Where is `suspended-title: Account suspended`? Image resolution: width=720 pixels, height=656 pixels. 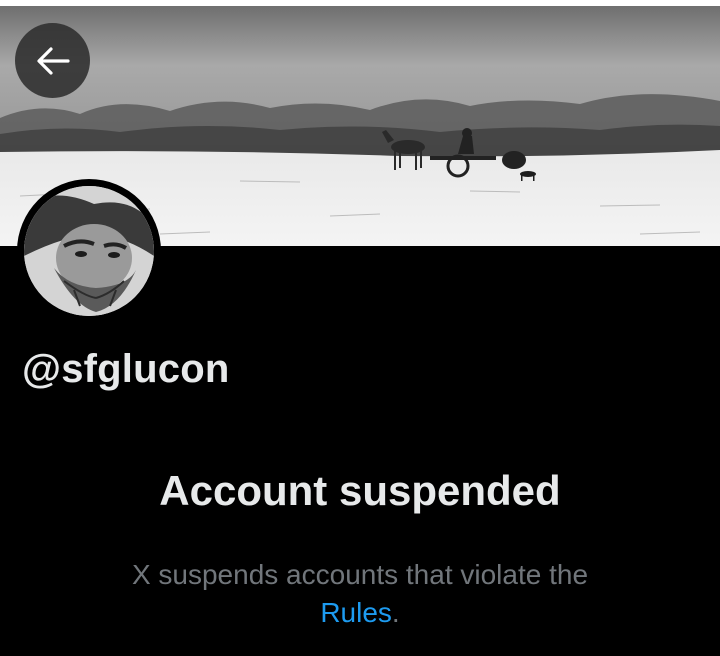
suspended-title: Account suspended is located at coordinates (360, 490).